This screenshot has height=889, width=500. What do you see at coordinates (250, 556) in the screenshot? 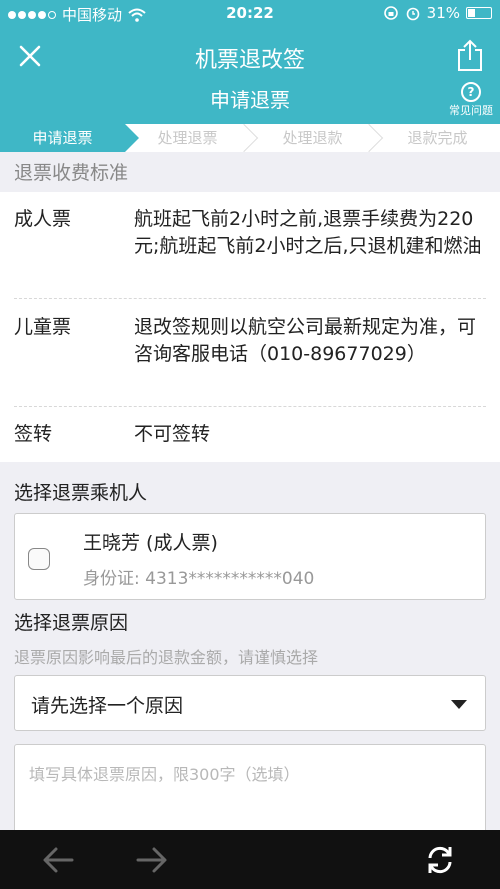
I see `passenger-card: 王晓芳 (成人票) 身份证: 4313***********040` at bounding box center [250, 556].